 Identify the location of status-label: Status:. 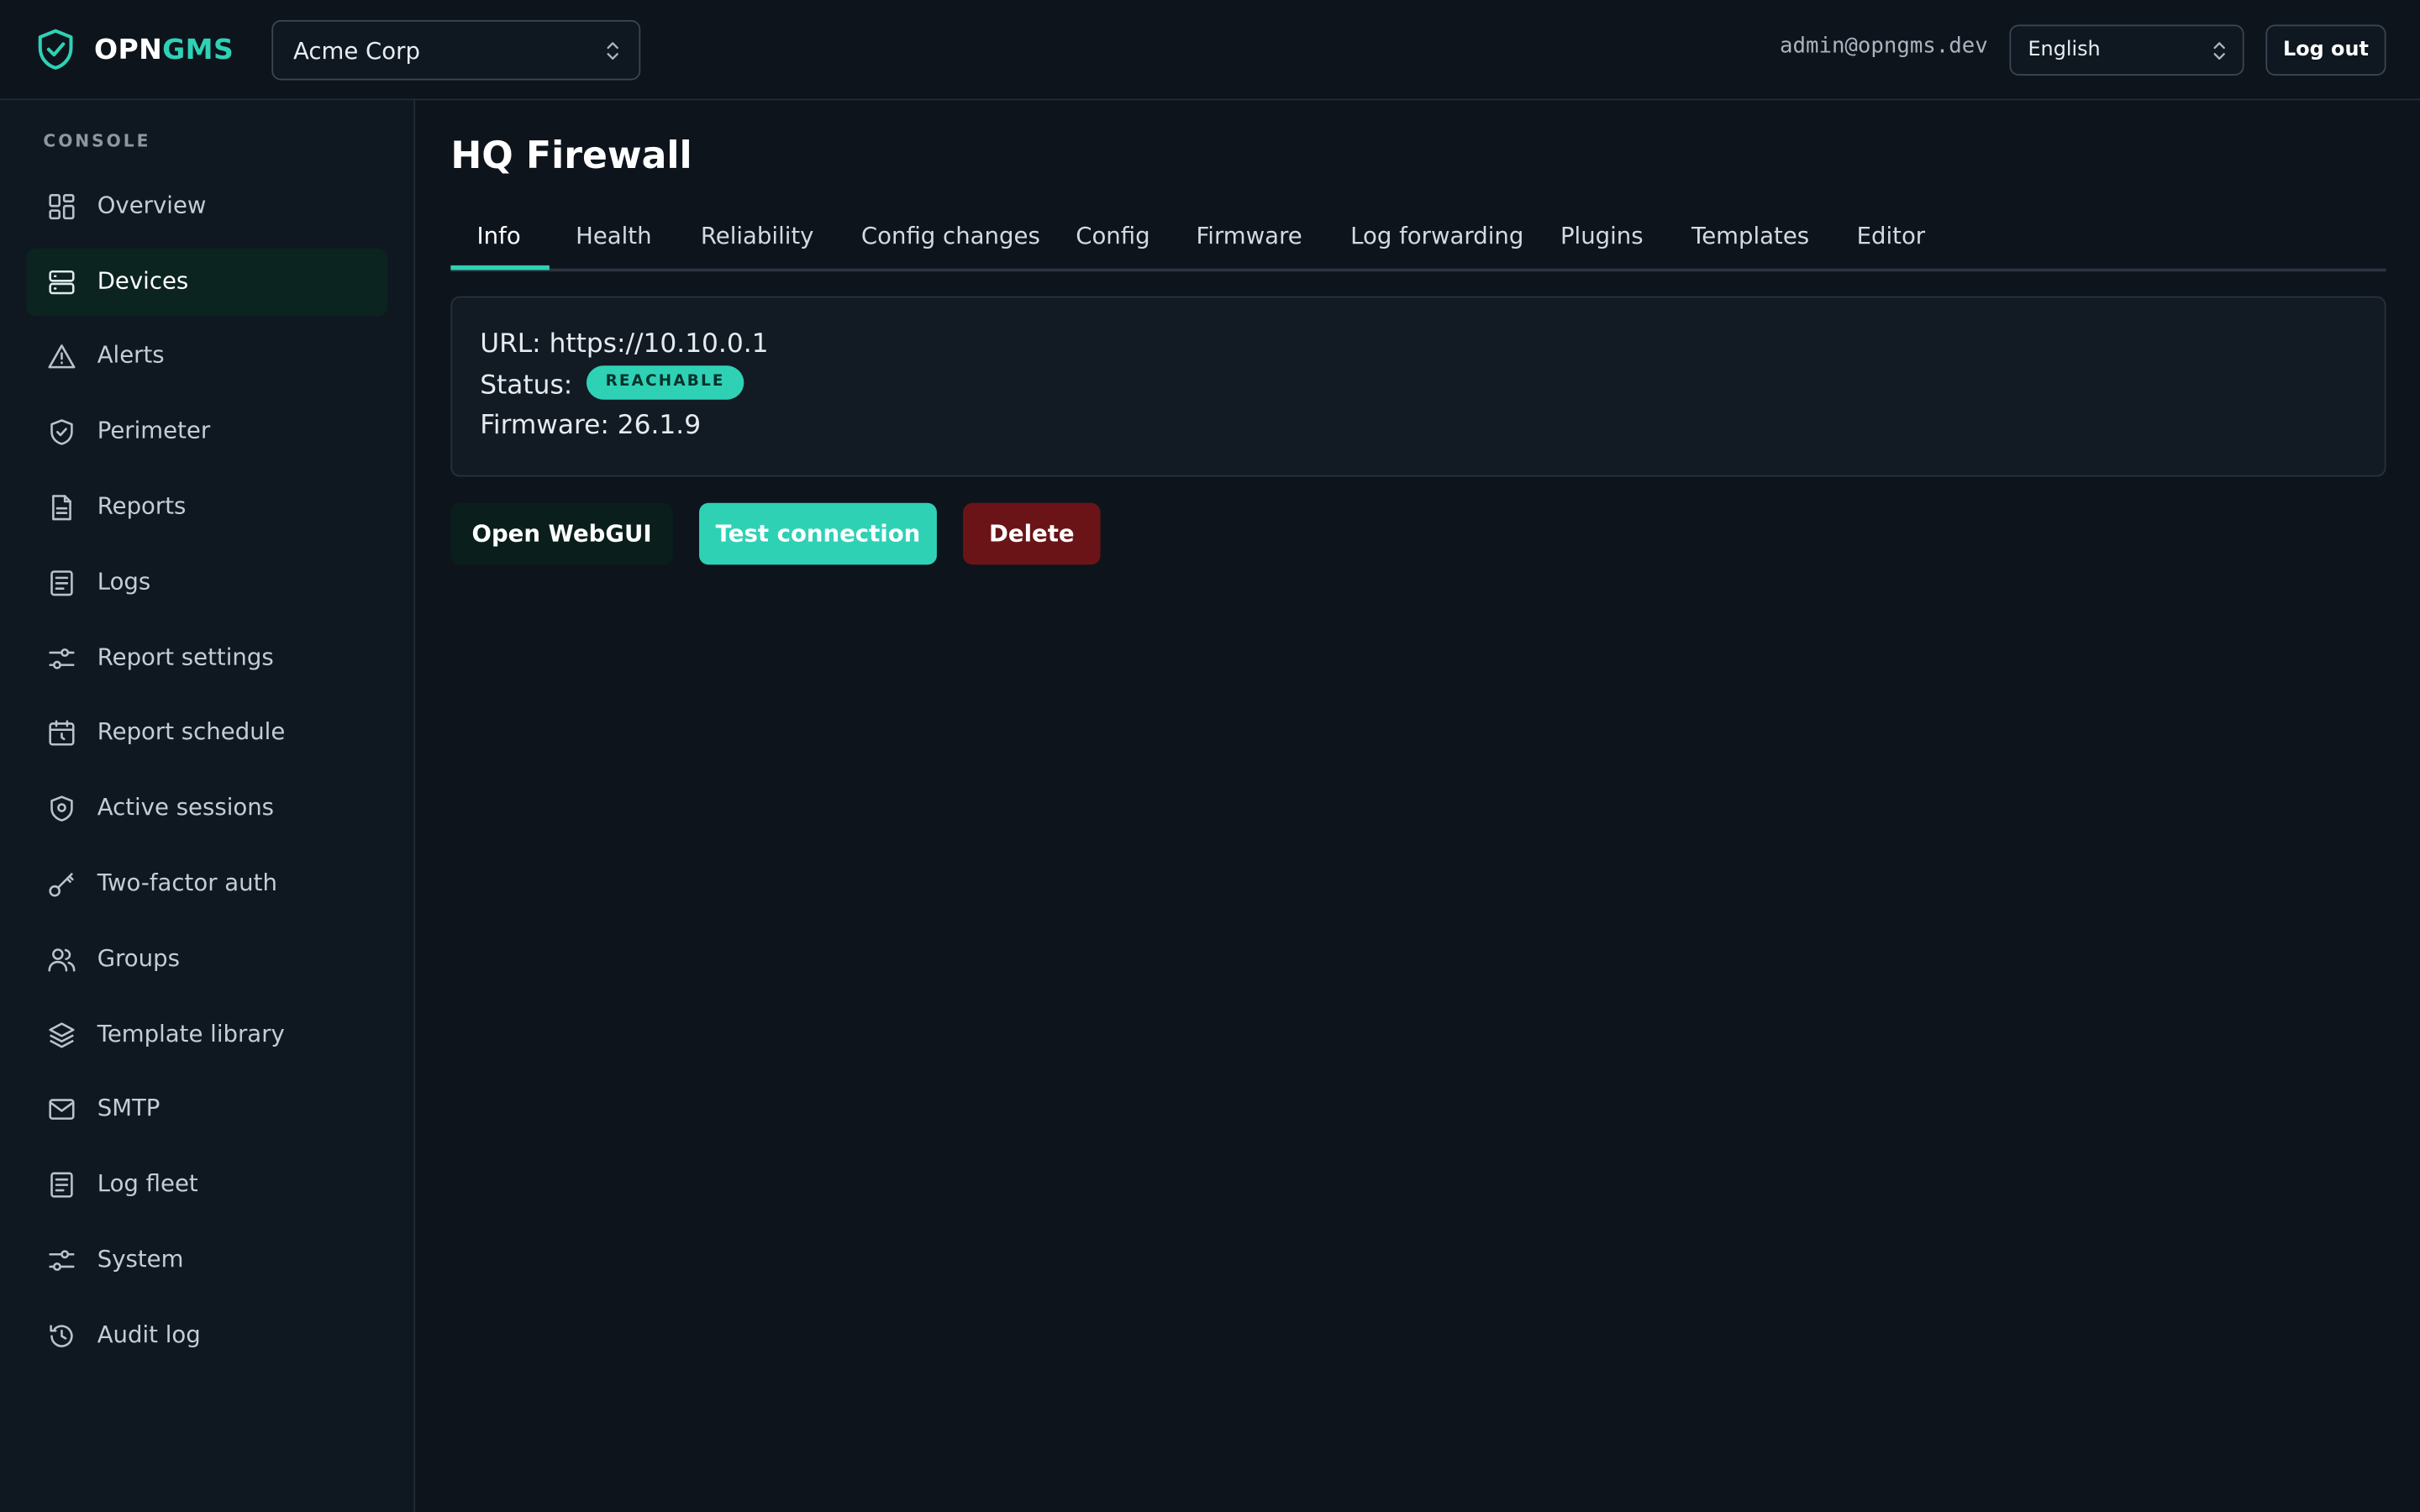
(526, 386).